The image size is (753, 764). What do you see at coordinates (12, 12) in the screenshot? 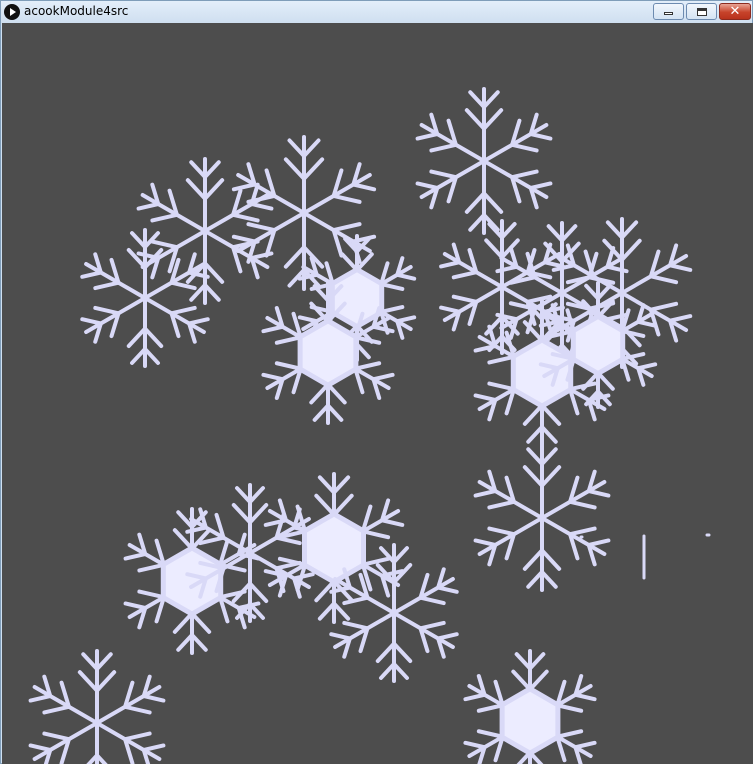
I see `processing-play-icon` at bounding box center [12, 12].